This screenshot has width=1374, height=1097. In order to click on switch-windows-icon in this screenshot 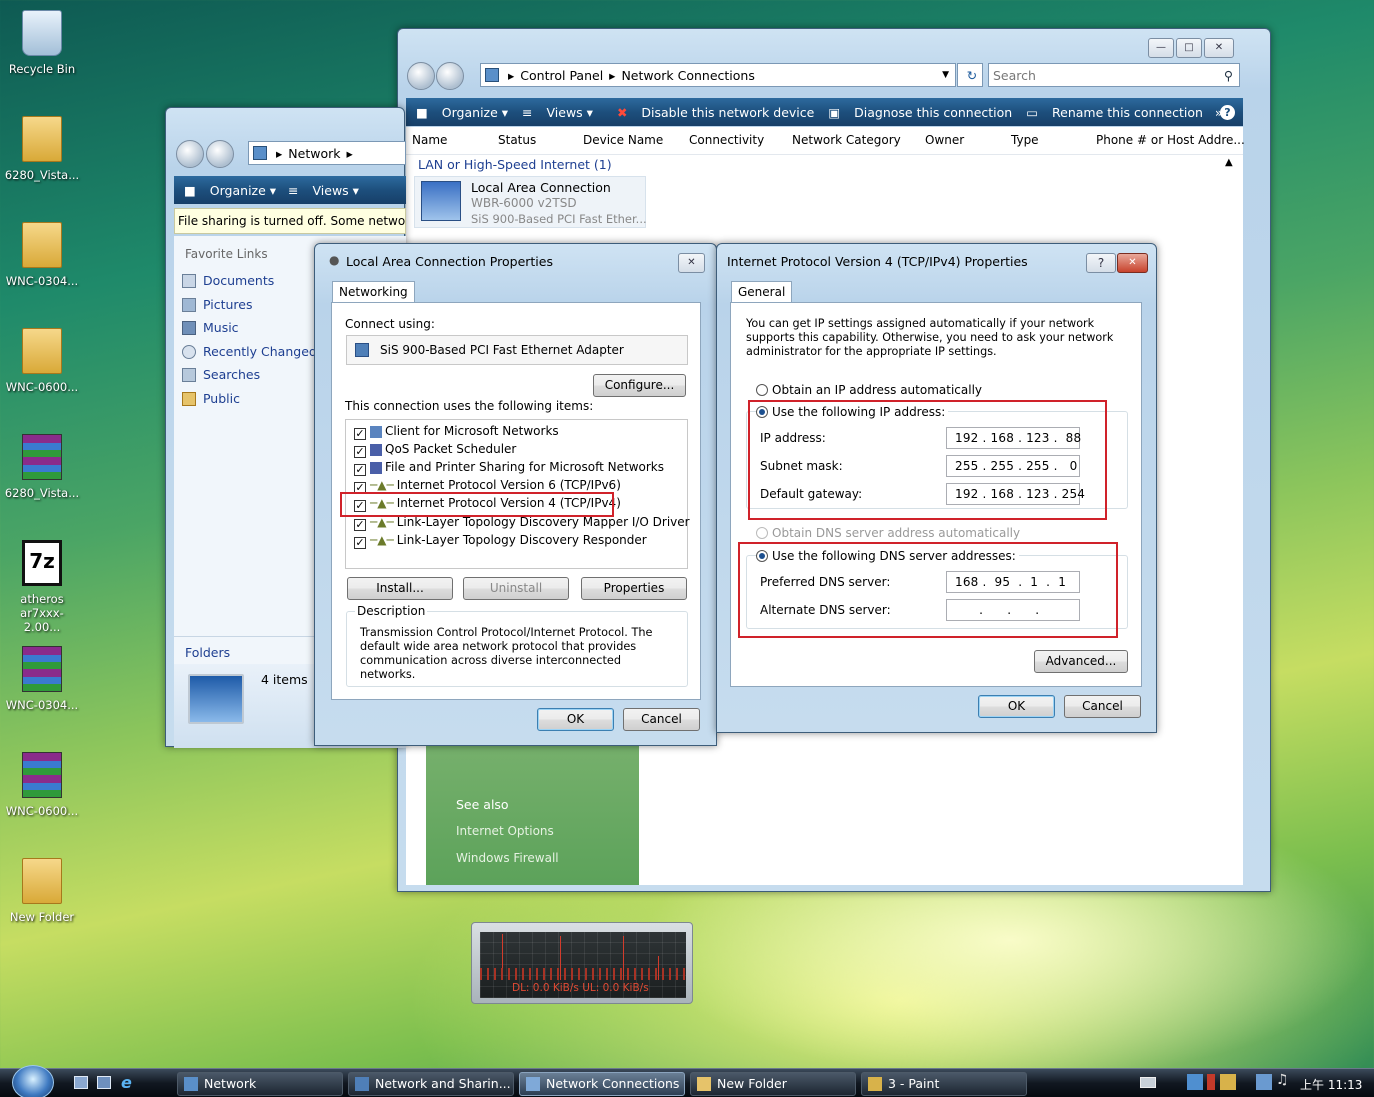, I will do `click(104, 1082)`.